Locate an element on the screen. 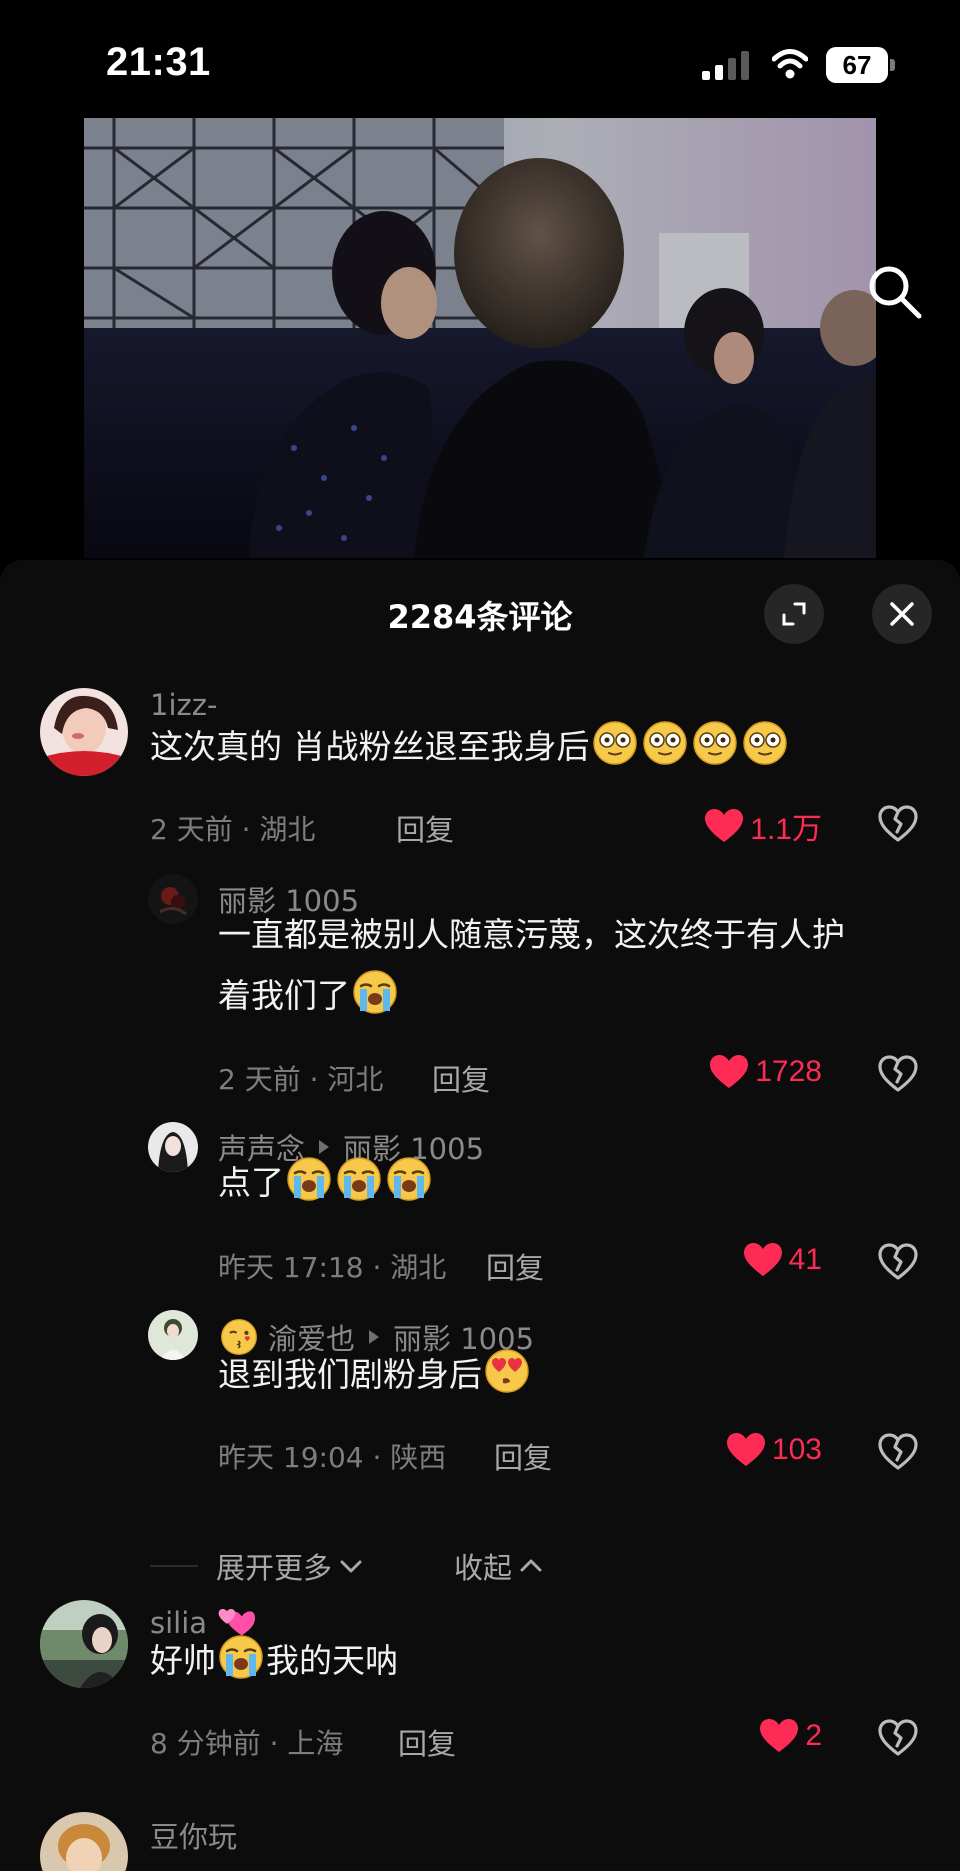  comment-author: 豆你玩 is located at coordinates (193, 1835).